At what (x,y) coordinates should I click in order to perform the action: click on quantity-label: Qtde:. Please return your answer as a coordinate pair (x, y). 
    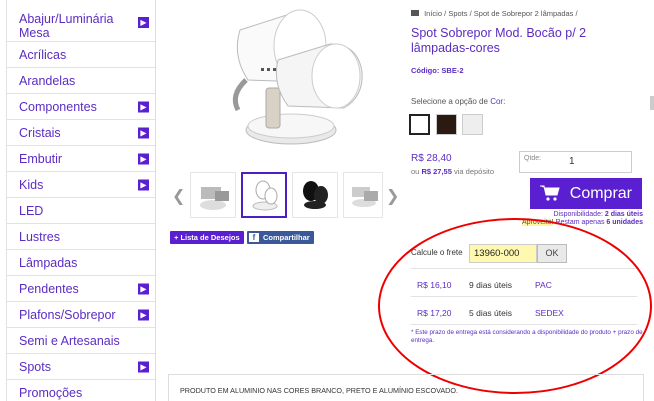
    Looking at the image, I should click on (533, 158).